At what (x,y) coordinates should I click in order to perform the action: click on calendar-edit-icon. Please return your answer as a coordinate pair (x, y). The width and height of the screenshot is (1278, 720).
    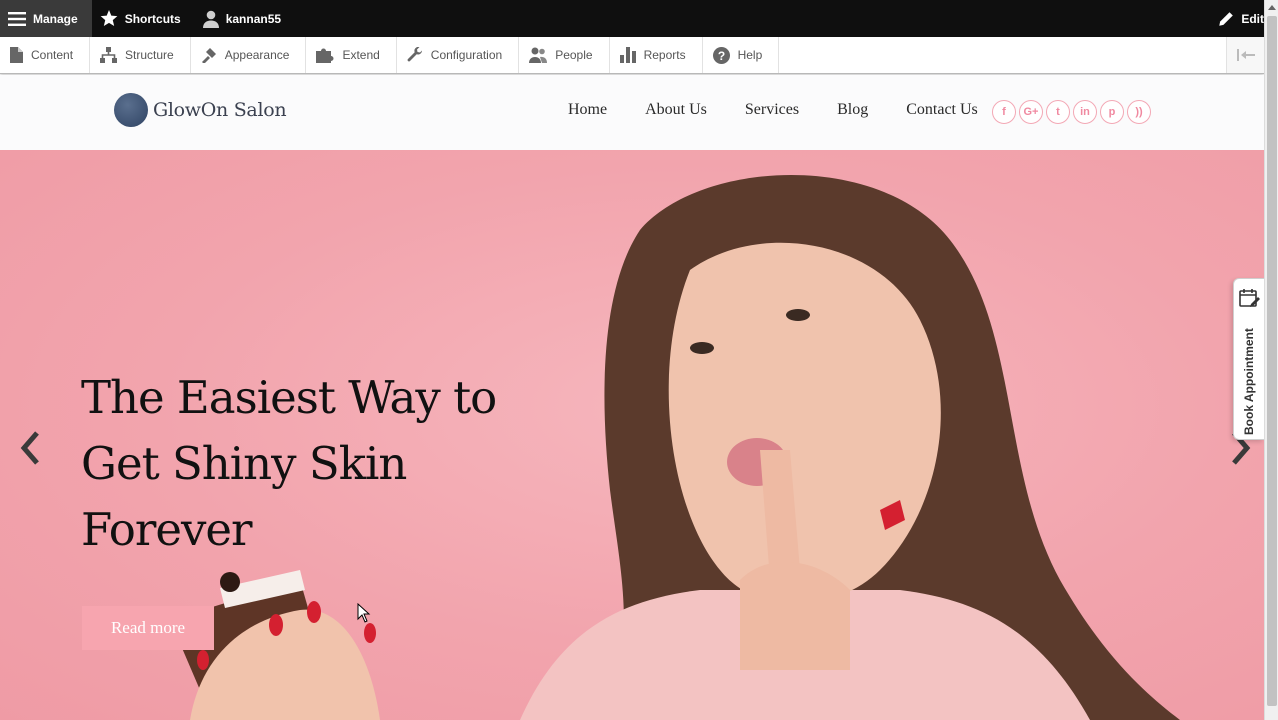
    Looking at the image, I should click on (1249, 298).